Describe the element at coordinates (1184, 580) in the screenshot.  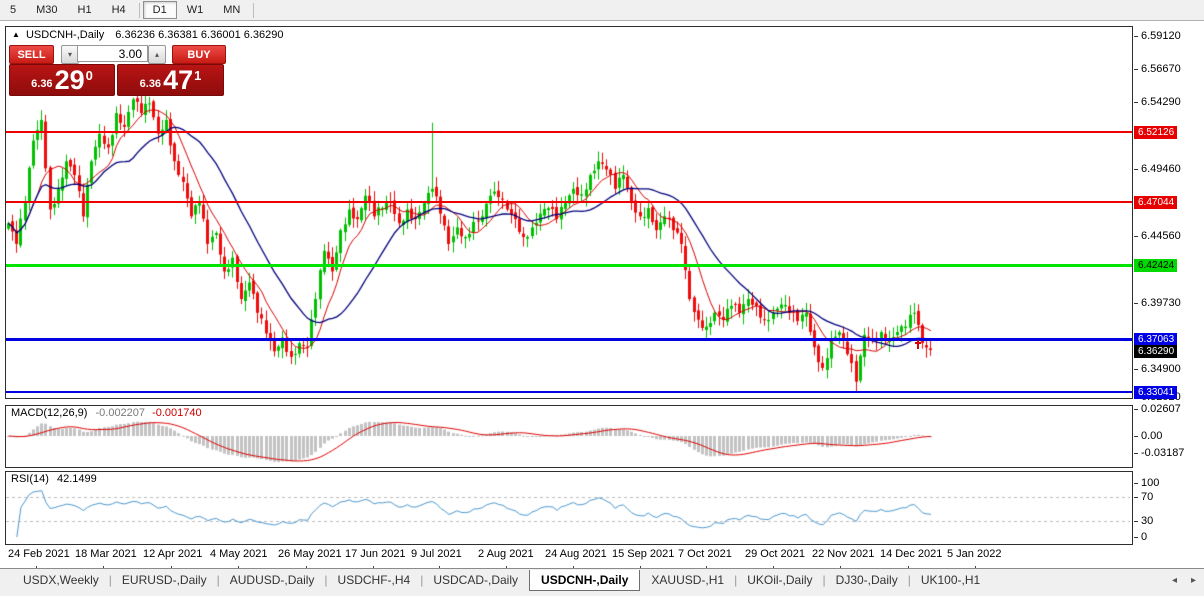
I see `tab-scroll-arrows: ◂ ▸` at that location.